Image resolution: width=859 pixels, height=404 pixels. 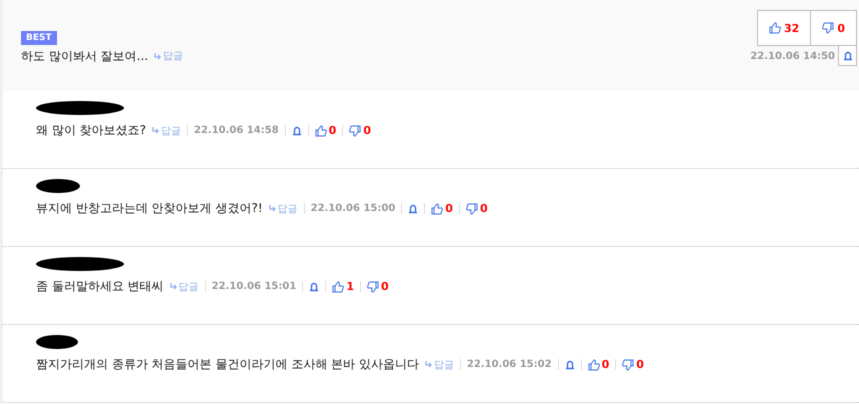 I want to click on comment-text: 왜 많이 찾아보셨죠?, so click(x=91, y=130).